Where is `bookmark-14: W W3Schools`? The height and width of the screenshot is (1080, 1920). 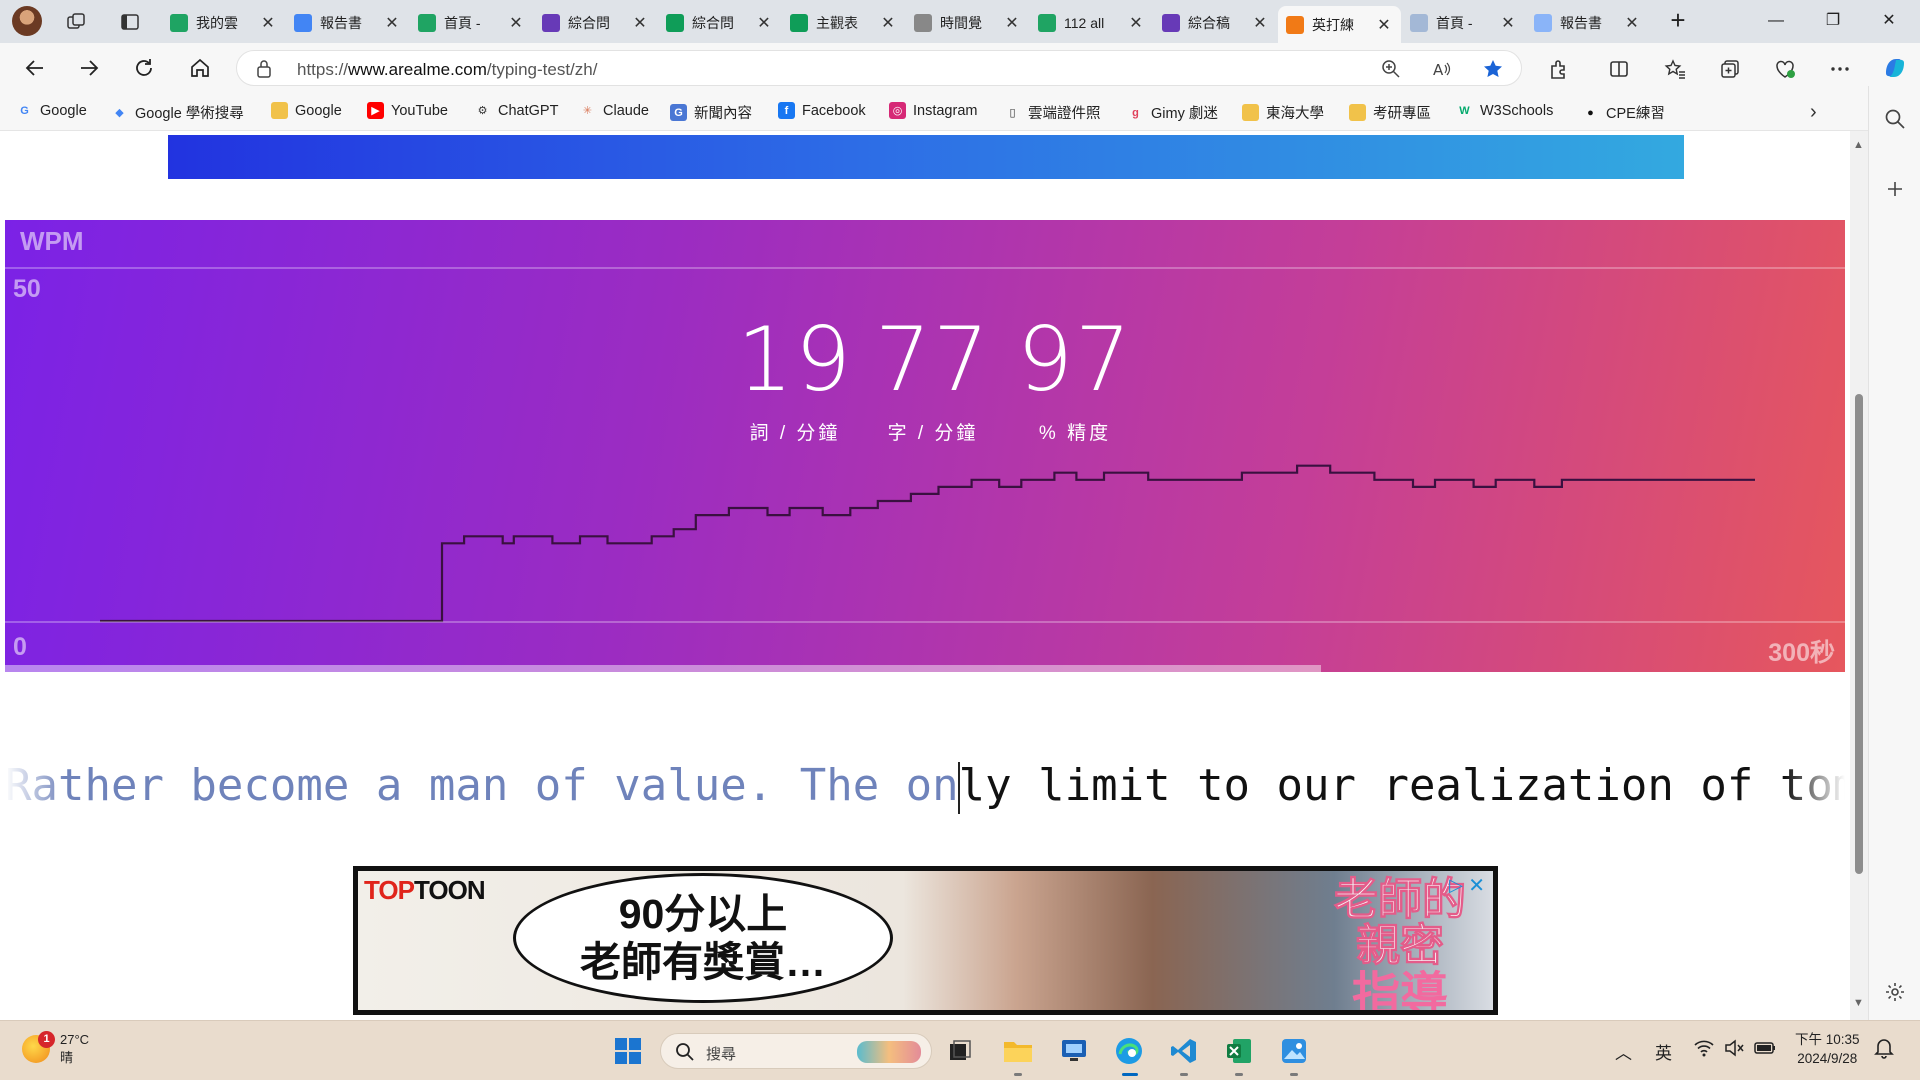 bookmark-14: W W3Schools is located at coordinates (1504, 110).